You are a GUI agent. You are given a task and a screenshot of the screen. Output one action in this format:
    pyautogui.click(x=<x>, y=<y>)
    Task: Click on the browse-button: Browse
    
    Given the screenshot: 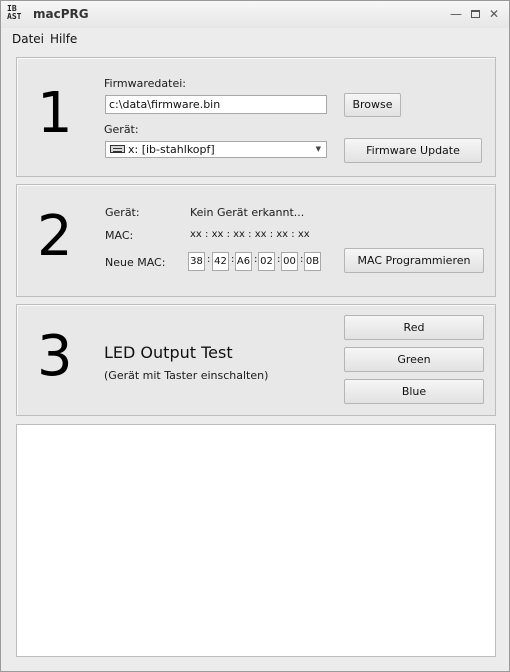 What is the action you would take?
    pyautogui.click(x=372, y=105)
    